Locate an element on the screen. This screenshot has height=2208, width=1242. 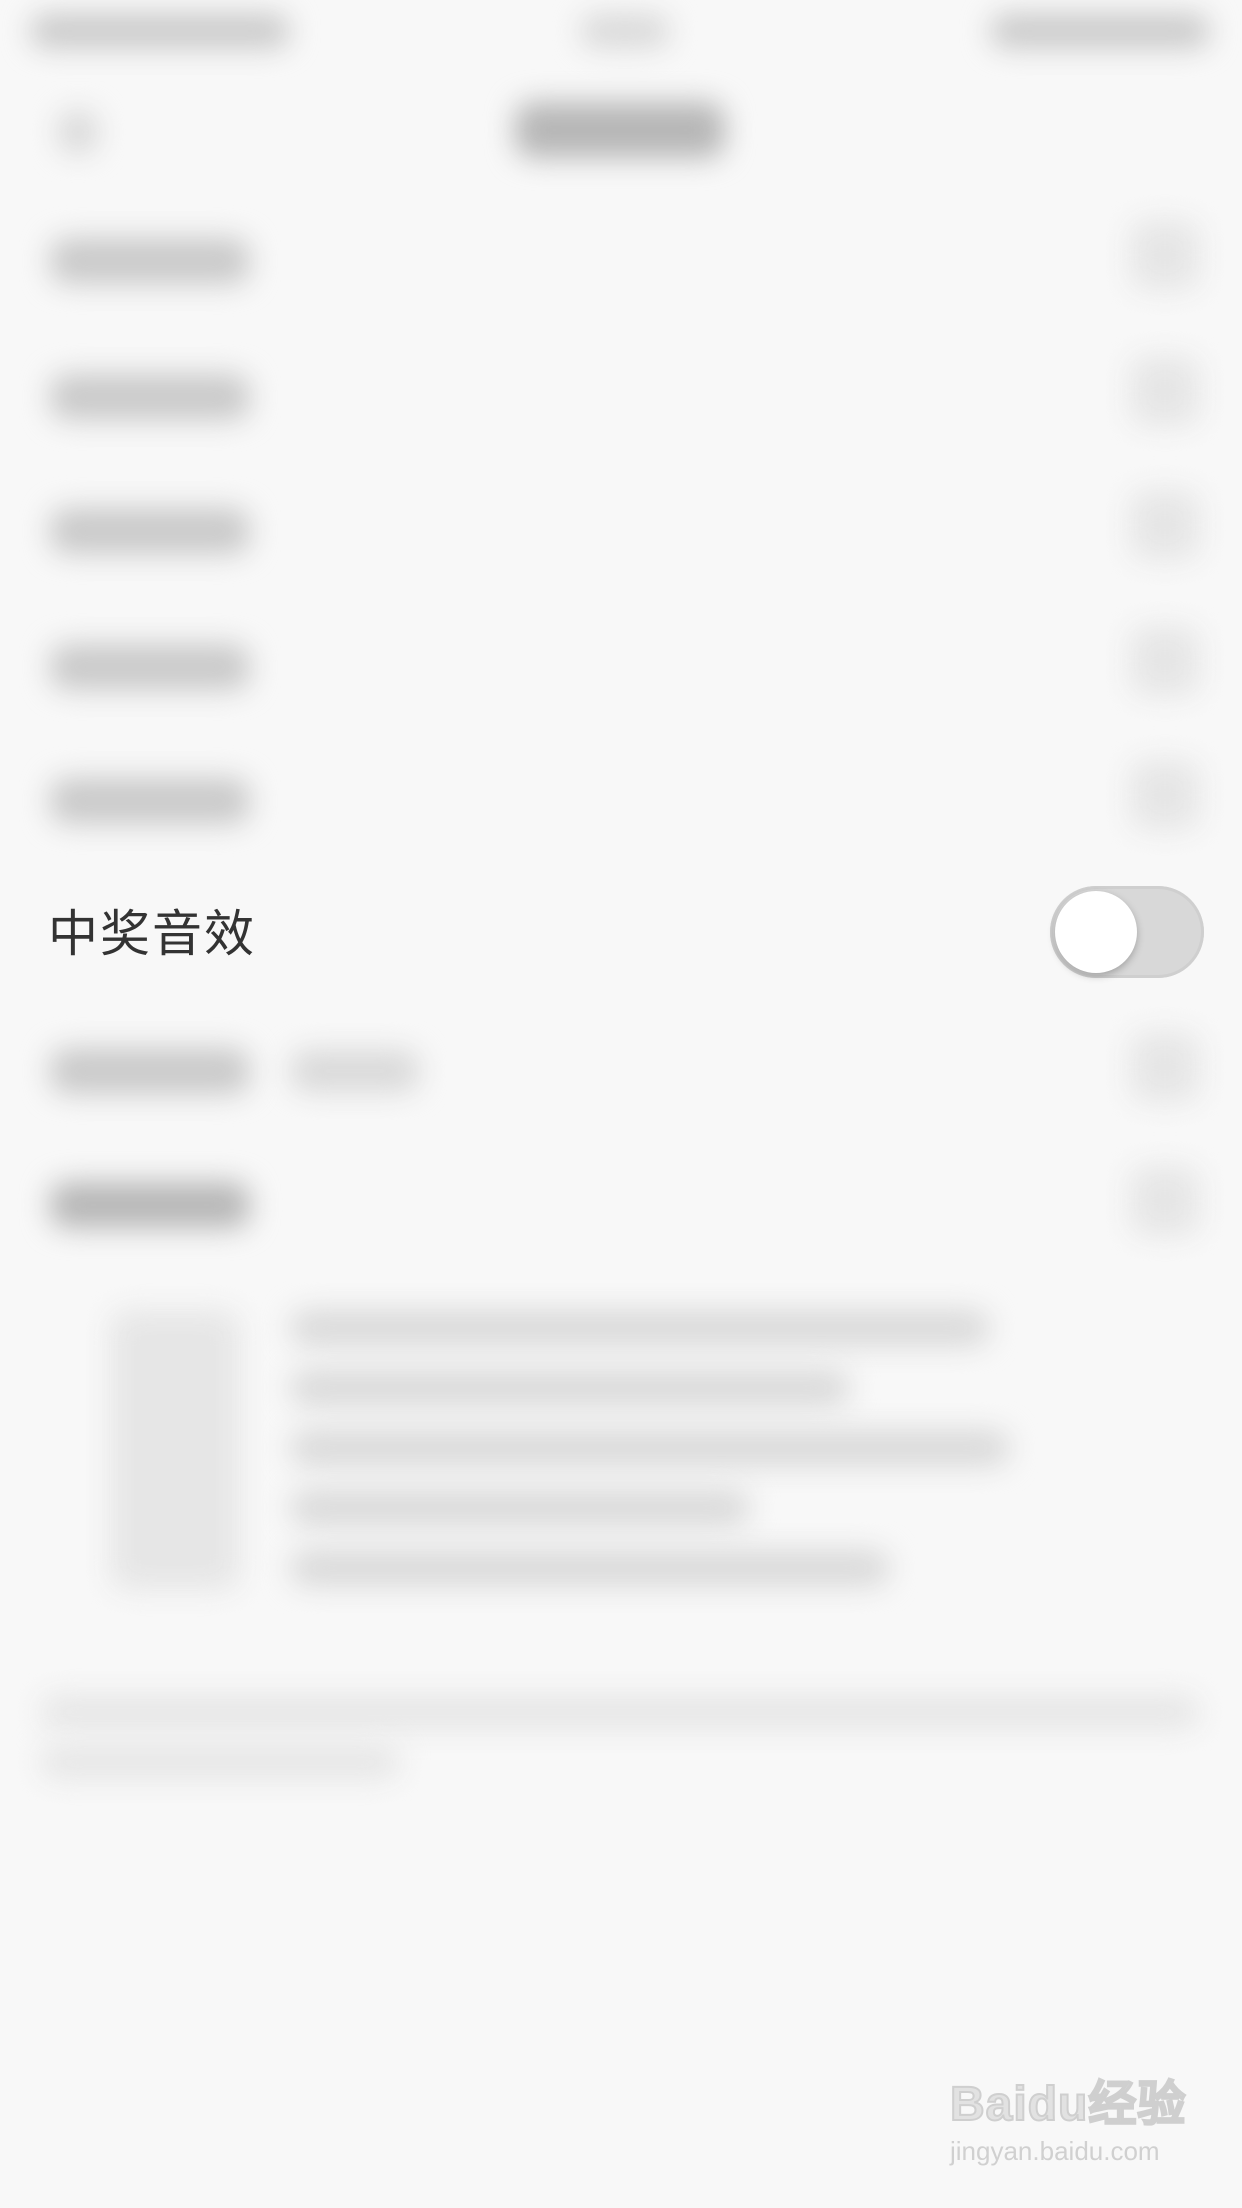
watermark-url: jingyan.baidu.com is located at coordinates (1055, 2151).